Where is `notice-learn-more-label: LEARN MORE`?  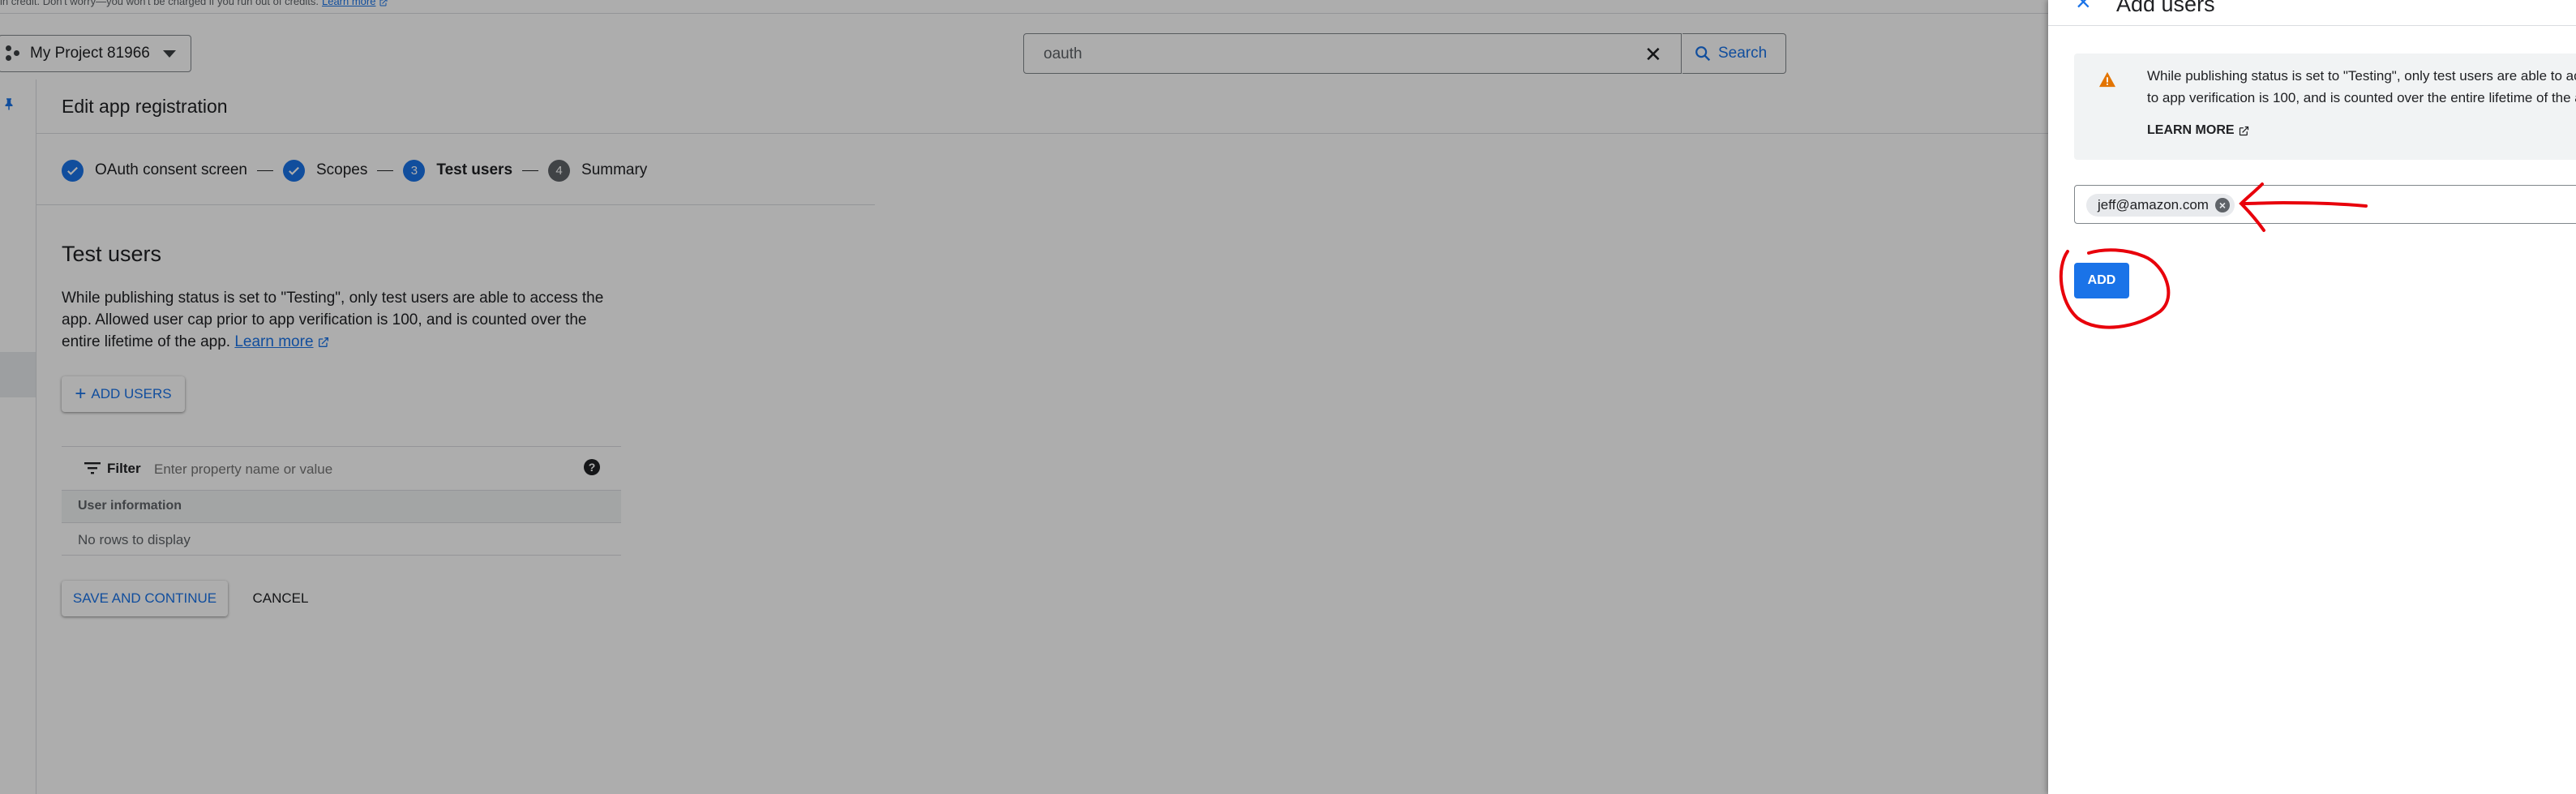 notice-learn-more-label: LEARN MORE is located at coordinates (2191, 130).